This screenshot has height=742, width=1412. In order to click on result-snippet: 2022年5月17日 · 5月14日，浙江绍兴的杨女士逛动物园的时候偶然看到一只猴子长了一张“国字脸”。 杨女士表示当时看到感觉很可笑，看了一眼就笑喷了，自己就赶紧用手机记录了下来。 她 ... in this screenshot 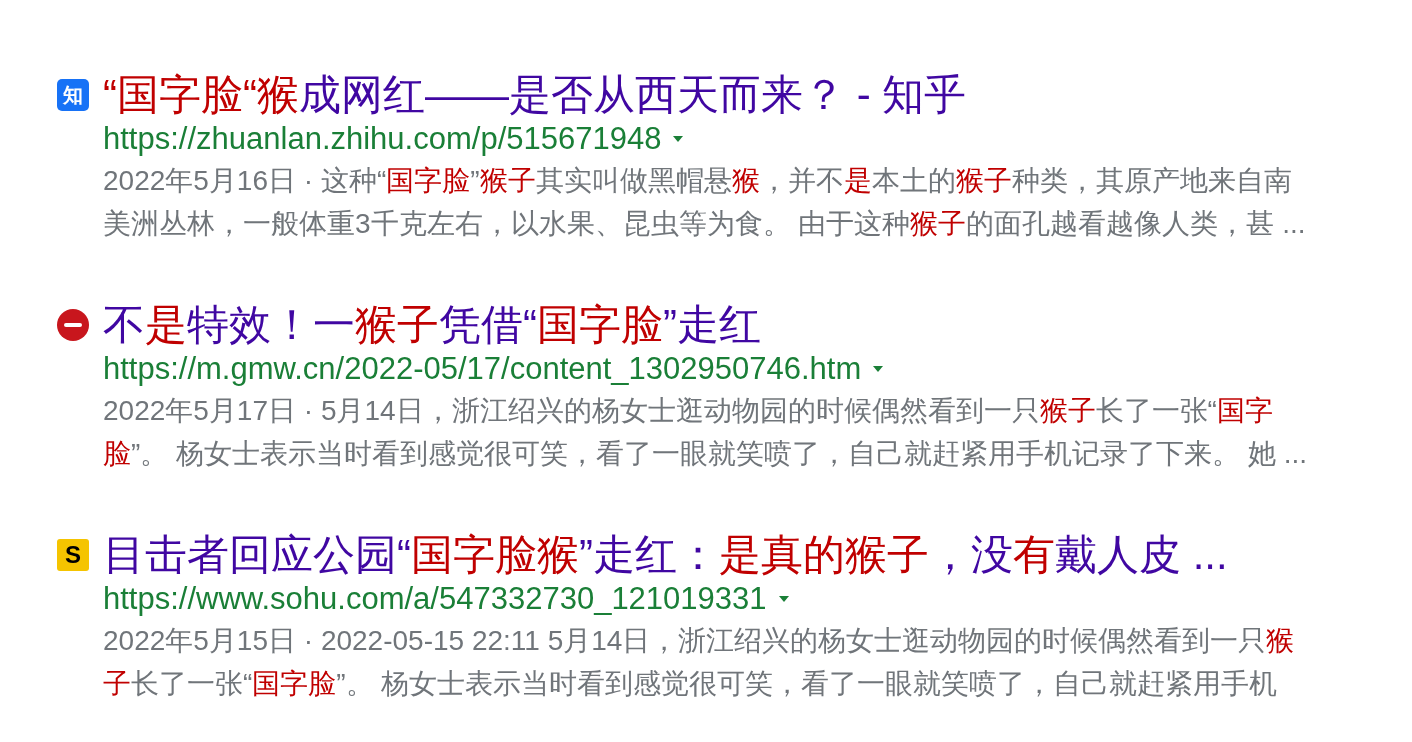, I will do `click(705, 432)`.